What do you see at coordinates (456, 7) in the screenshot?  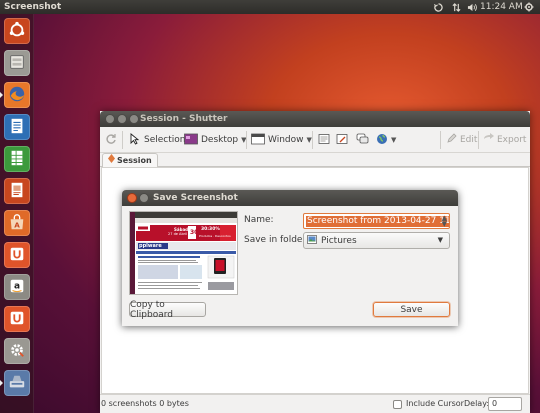 I see `network-icon` at bounding box center [456, 7].